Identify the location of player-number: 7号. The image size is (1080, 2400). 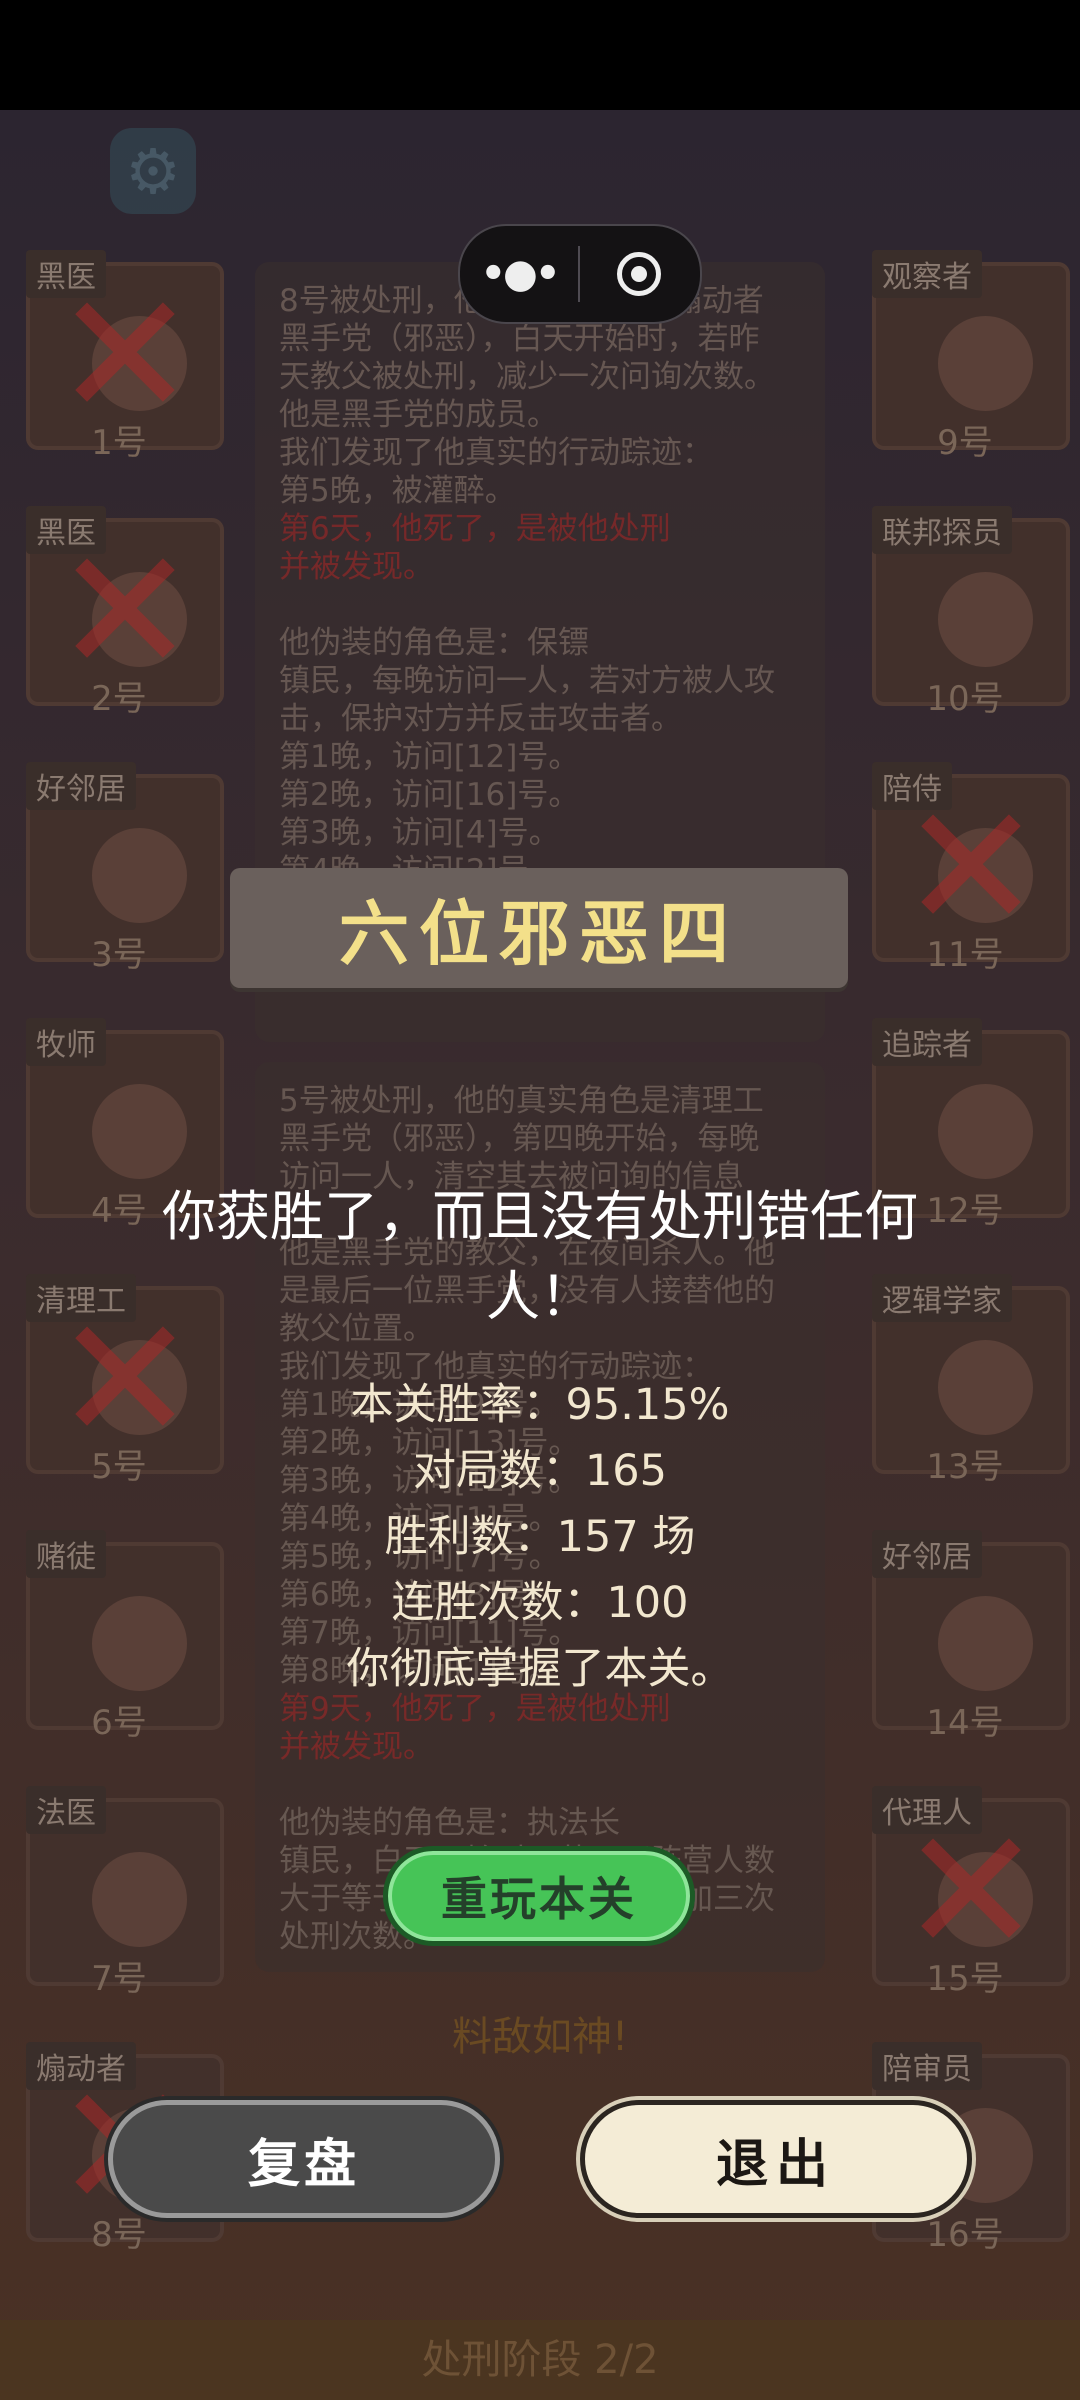
(119, 1979).